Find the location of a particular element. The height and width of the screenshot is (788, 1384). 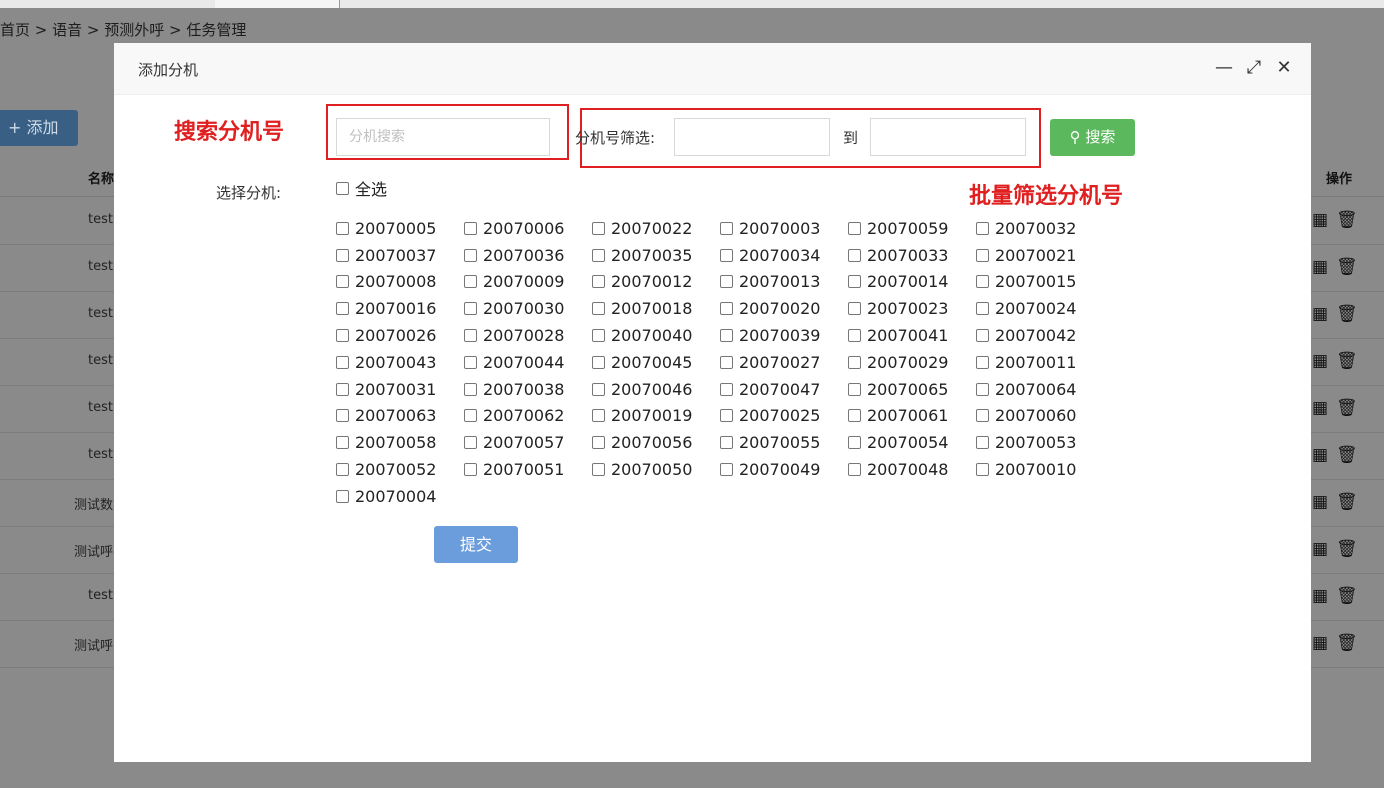

extension-option: 20070054 is located at coordinates (912, 442).